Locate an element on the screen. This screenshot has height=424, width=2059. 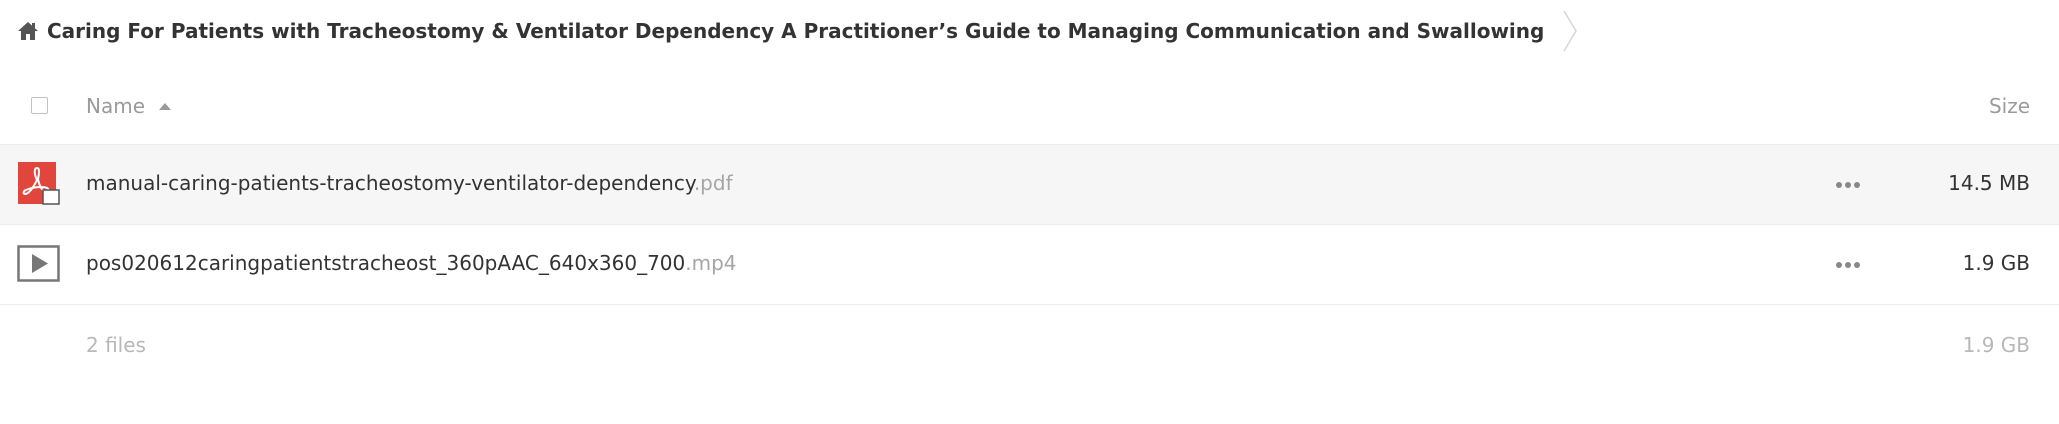
select-all-checkbox is located at coordinates (39, 105).